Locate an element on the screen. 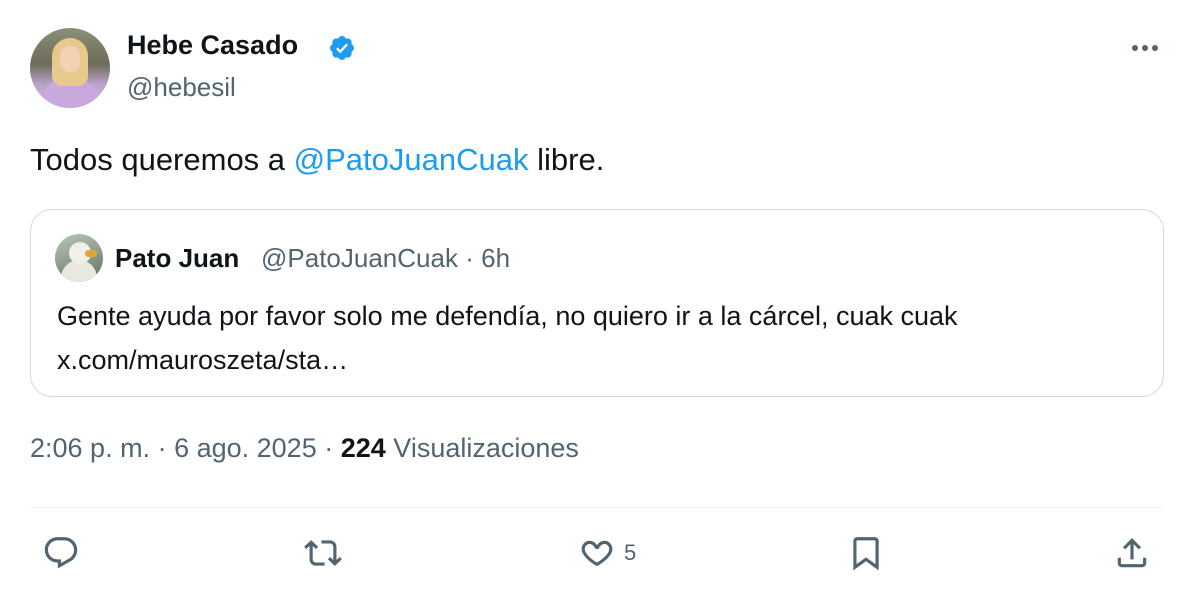 The image size is (1200, 597). tweet-date: 6 ago. 2025 is located at coordinates (245, 448).